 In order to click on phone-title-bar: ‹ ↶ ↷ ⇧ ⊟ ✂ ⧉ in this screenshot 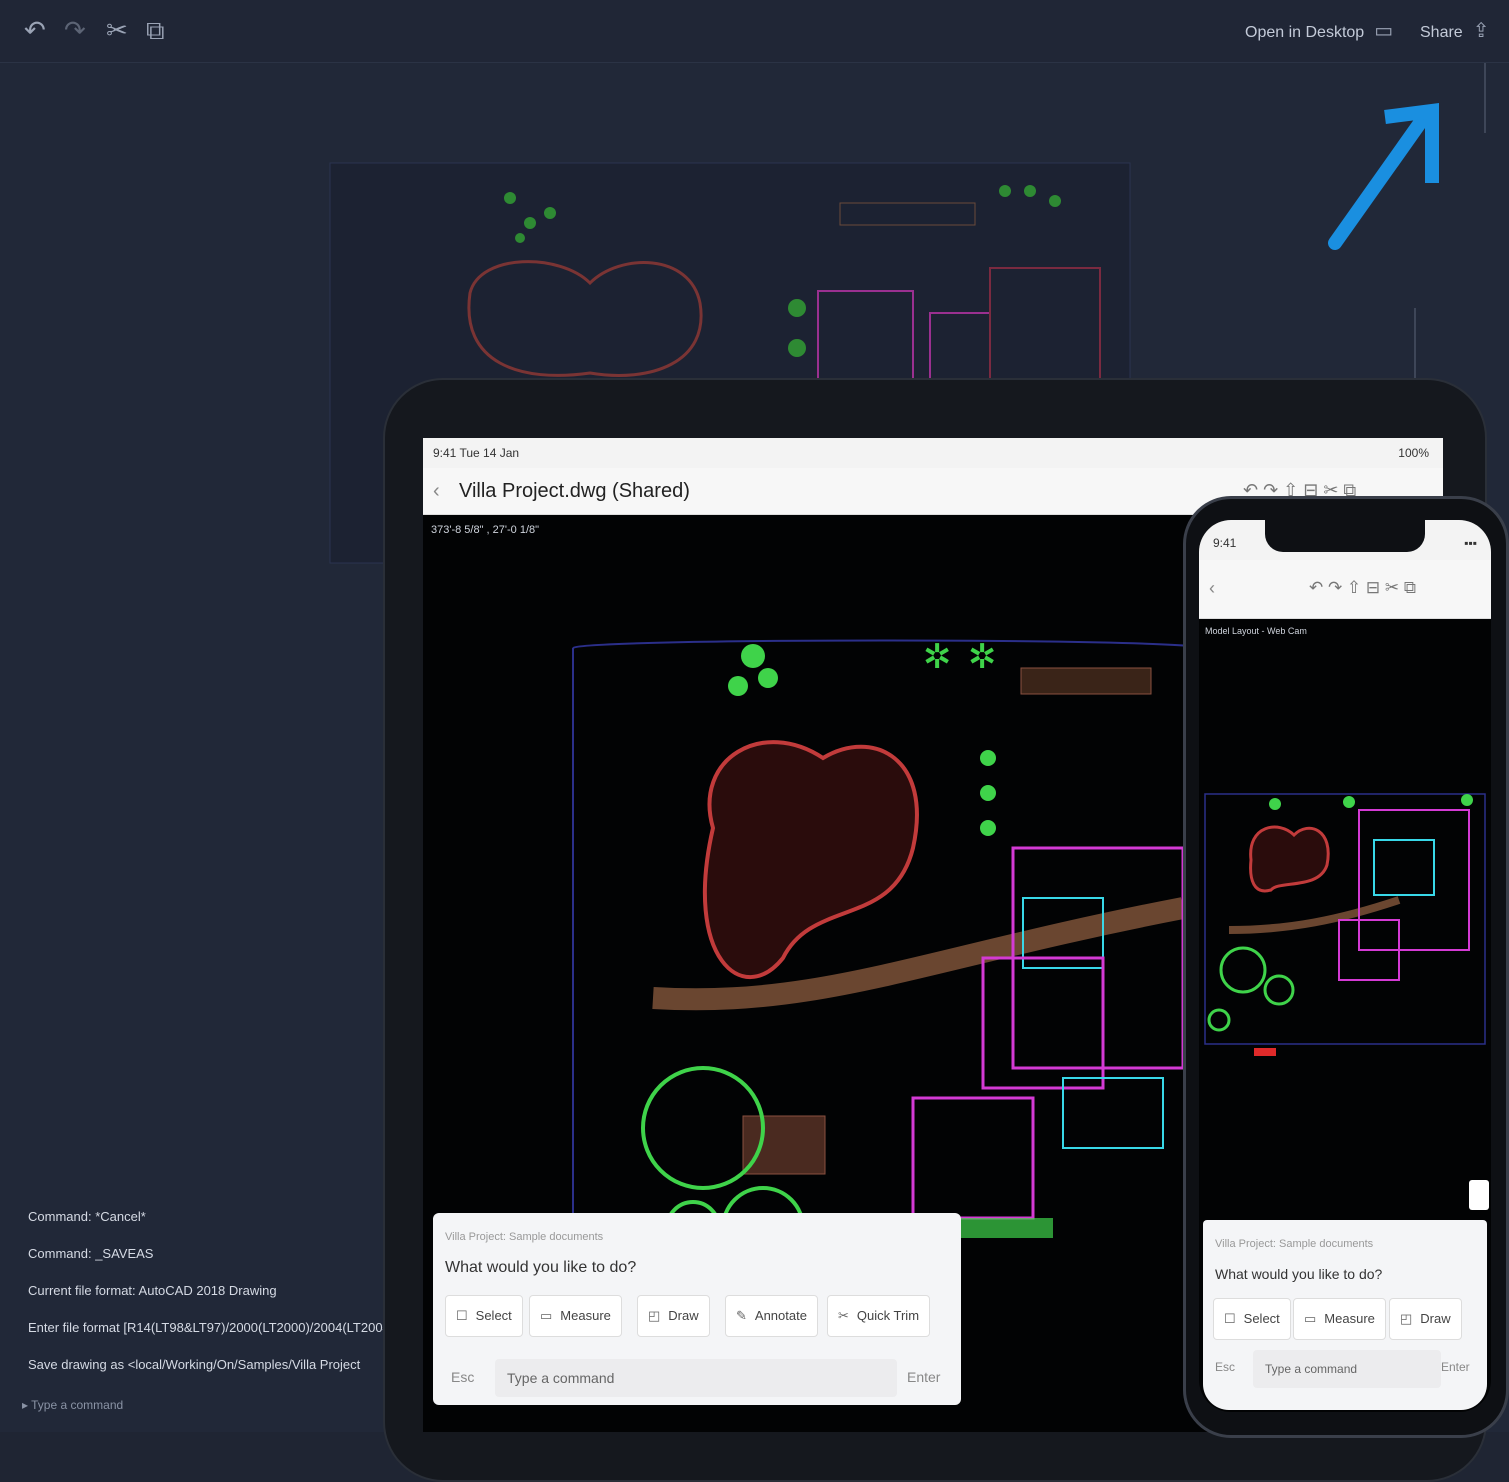, I will do `click(1345, 589)`.